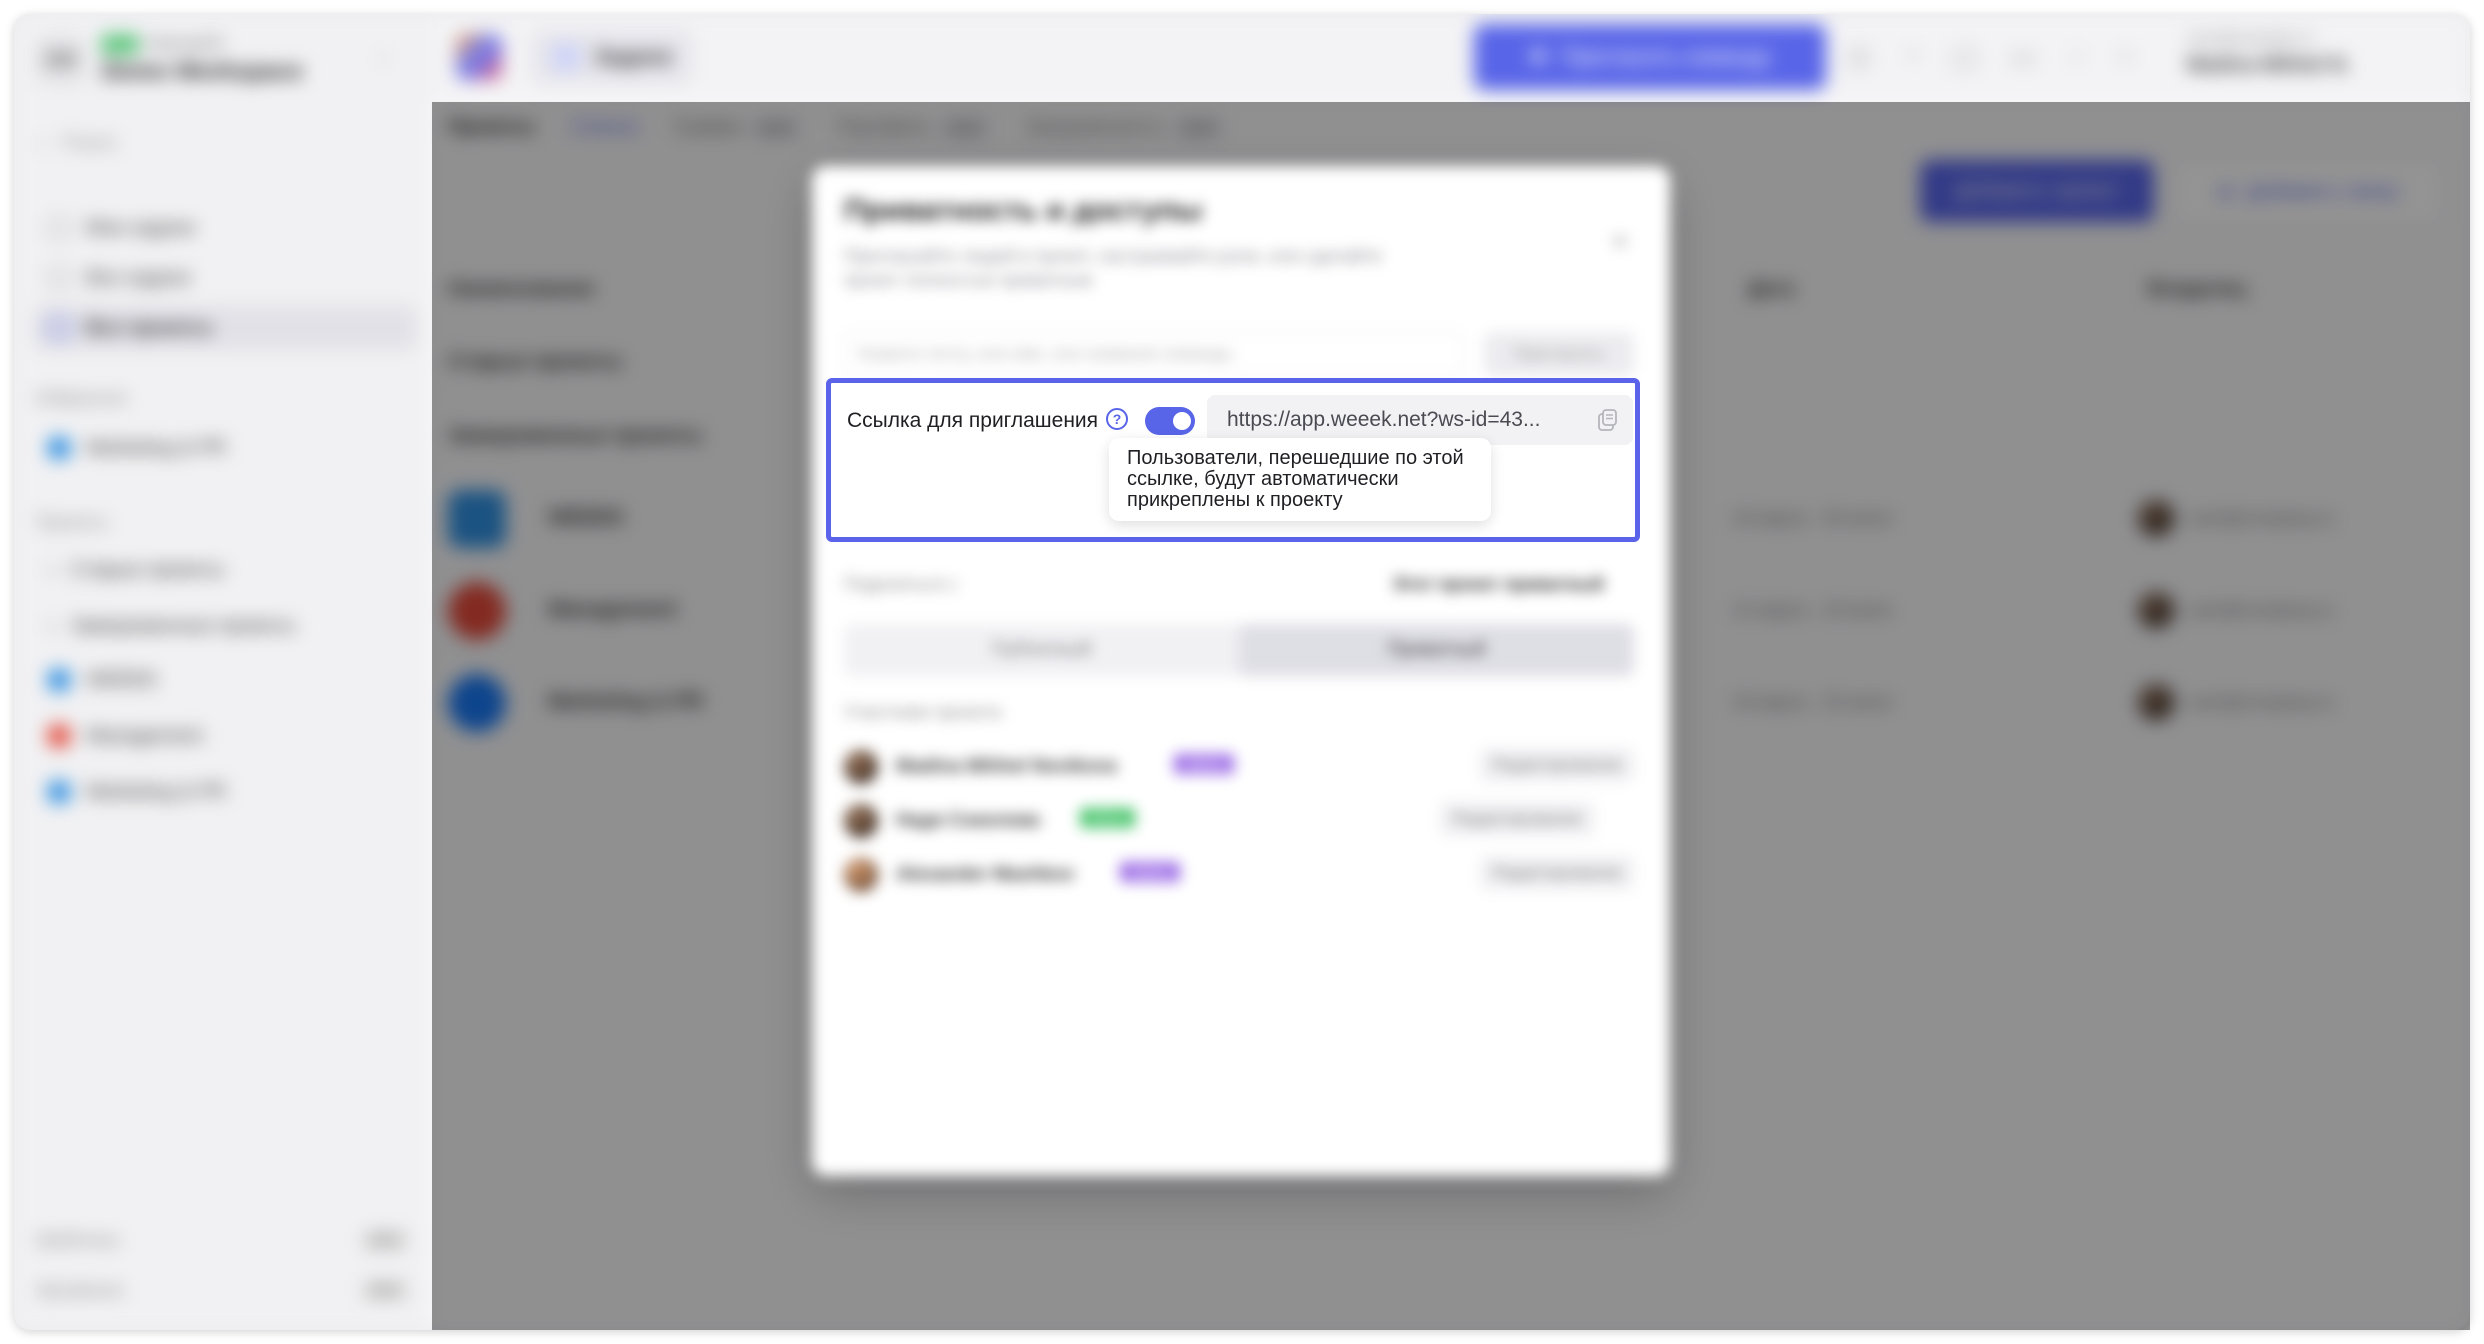  Describe the element at coordinates (225, 680) in the screenshot. I see `sidebar-project-weeek: WEEEK` at that location.